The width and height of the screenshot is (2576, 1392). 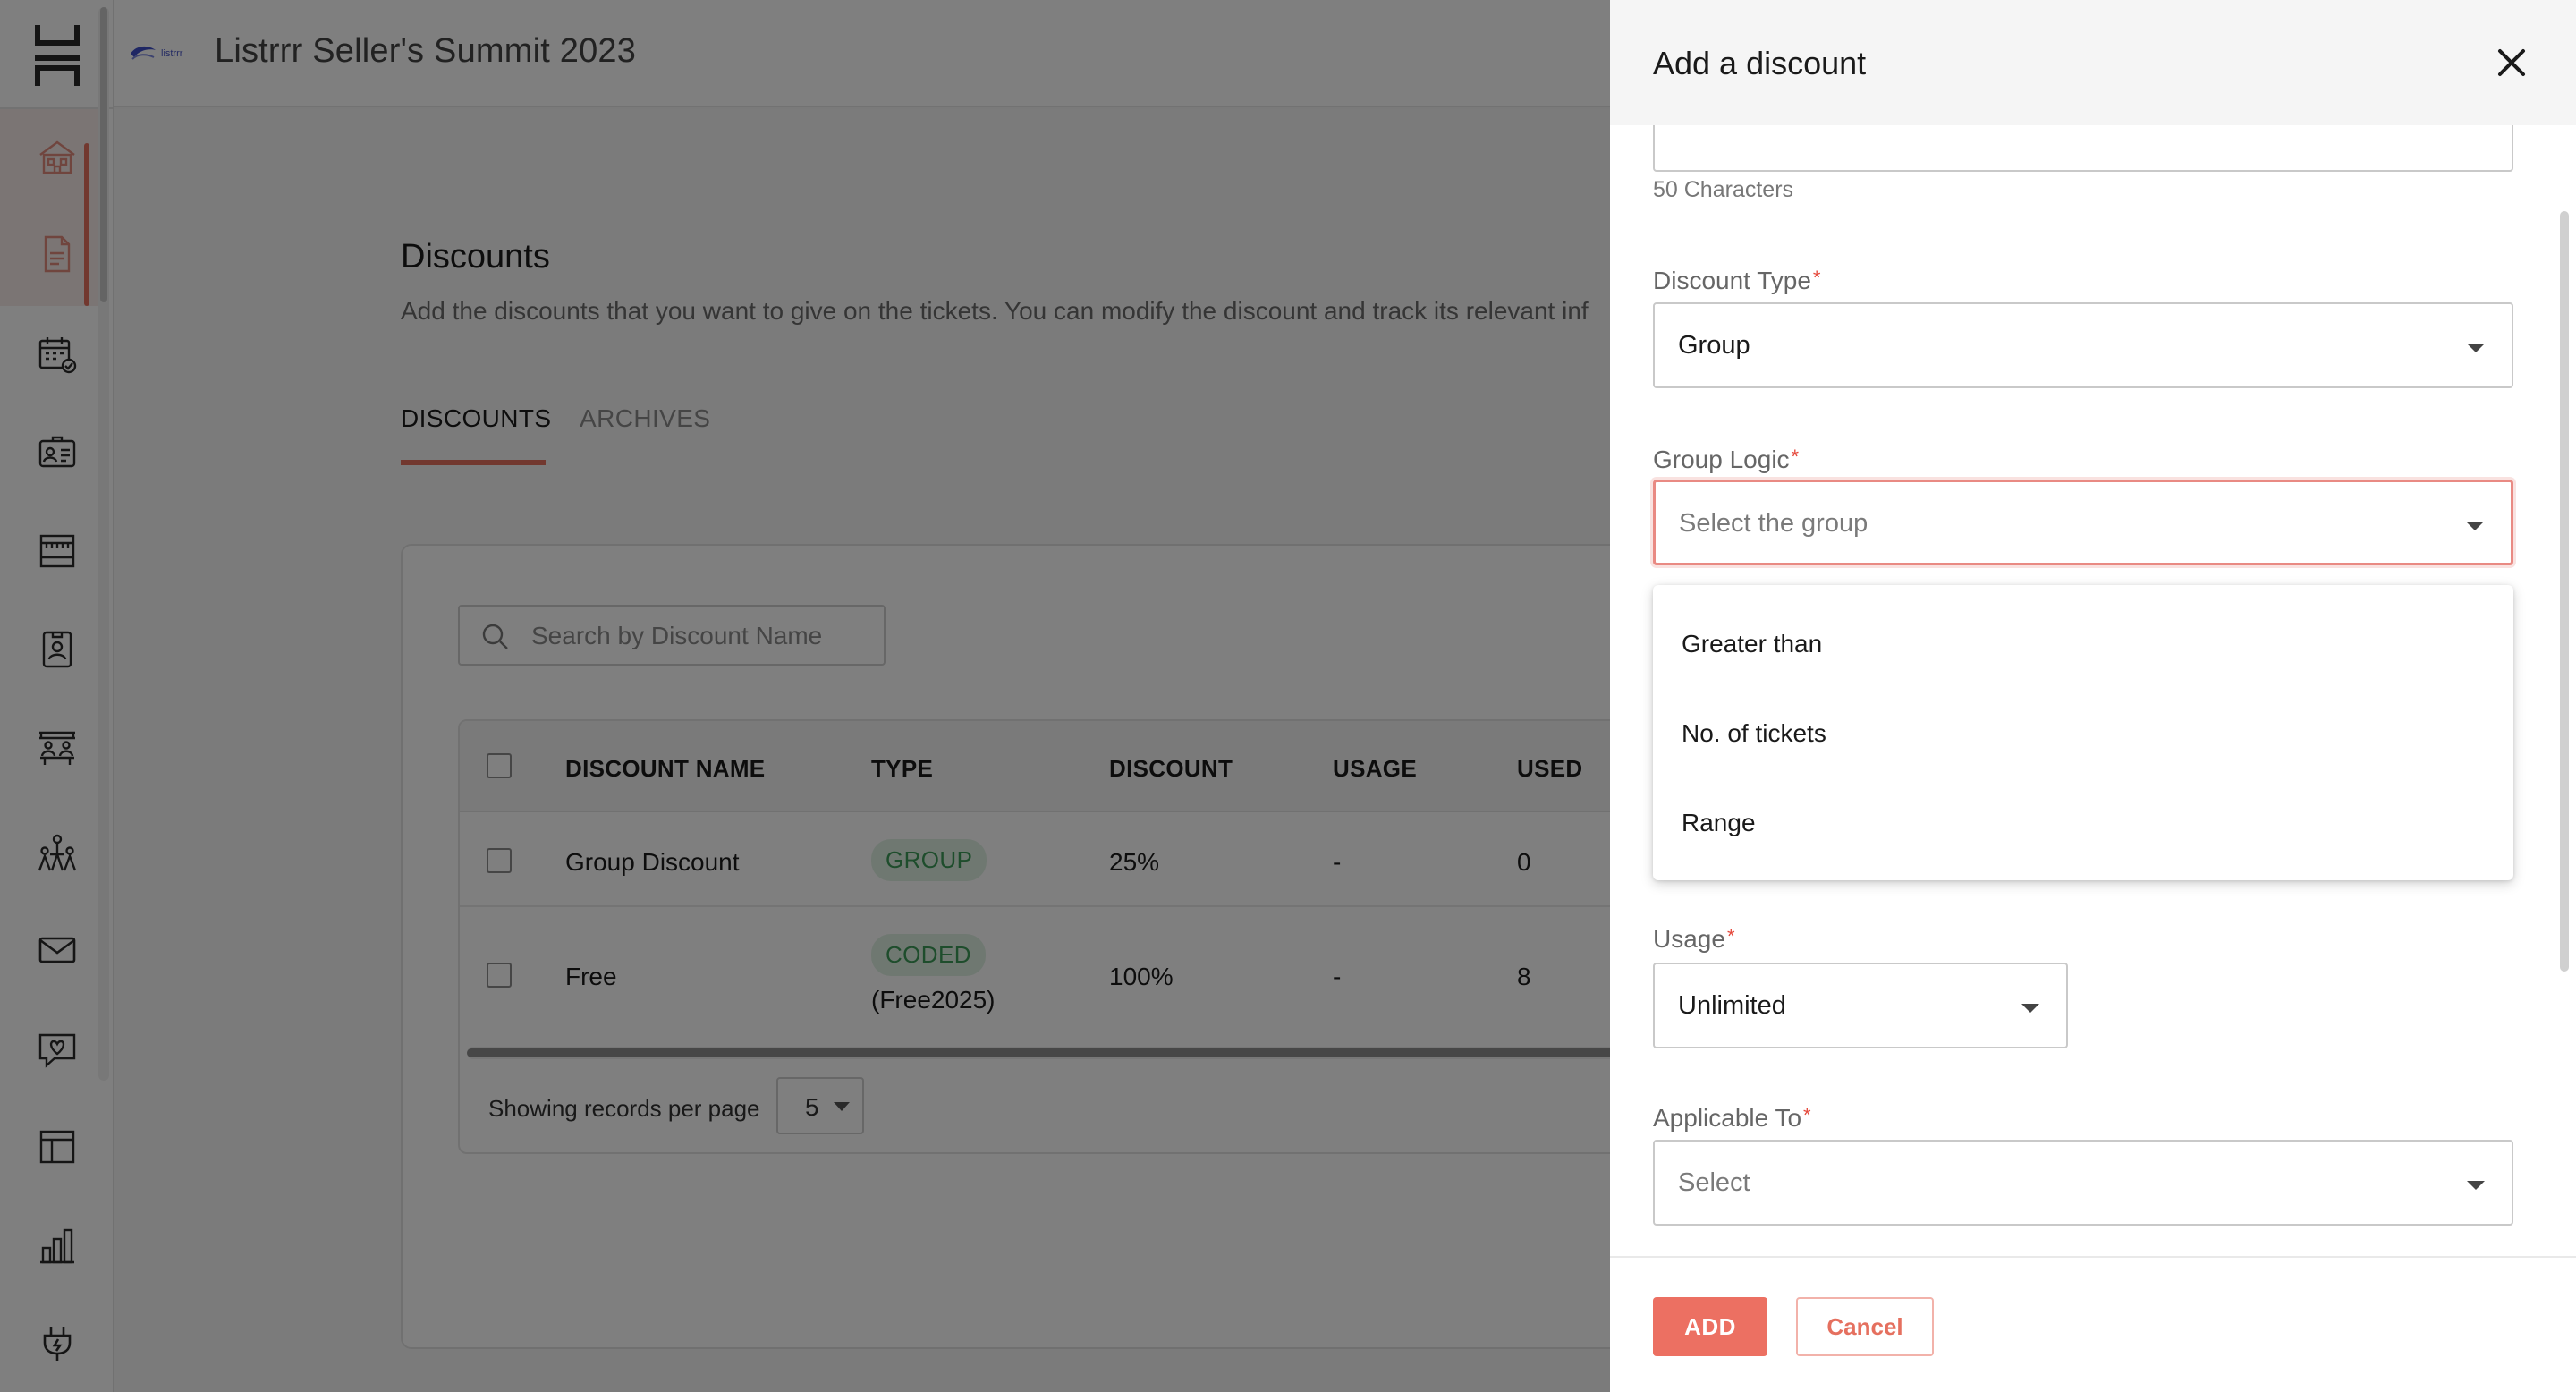 I want to click on applicable-to-placeholder: Select, so click(x=1714, y=1182).